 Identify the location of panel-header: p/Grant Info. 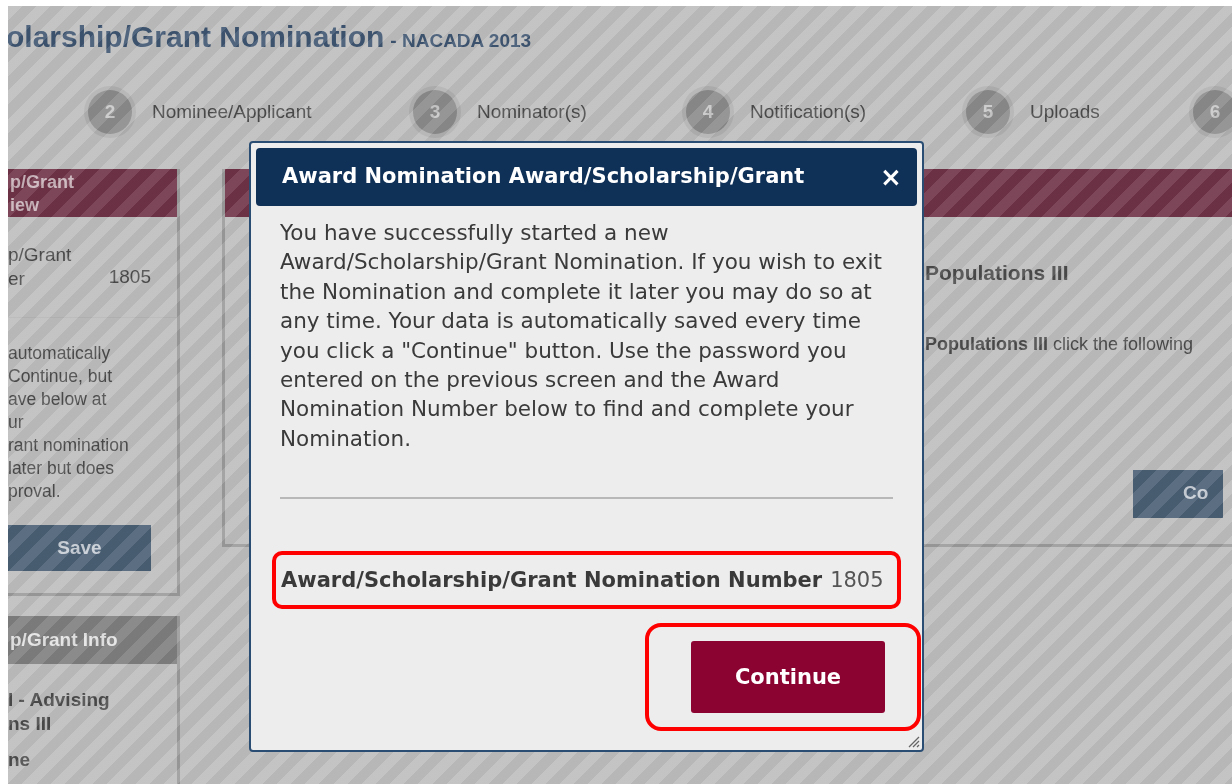
(92, 640).